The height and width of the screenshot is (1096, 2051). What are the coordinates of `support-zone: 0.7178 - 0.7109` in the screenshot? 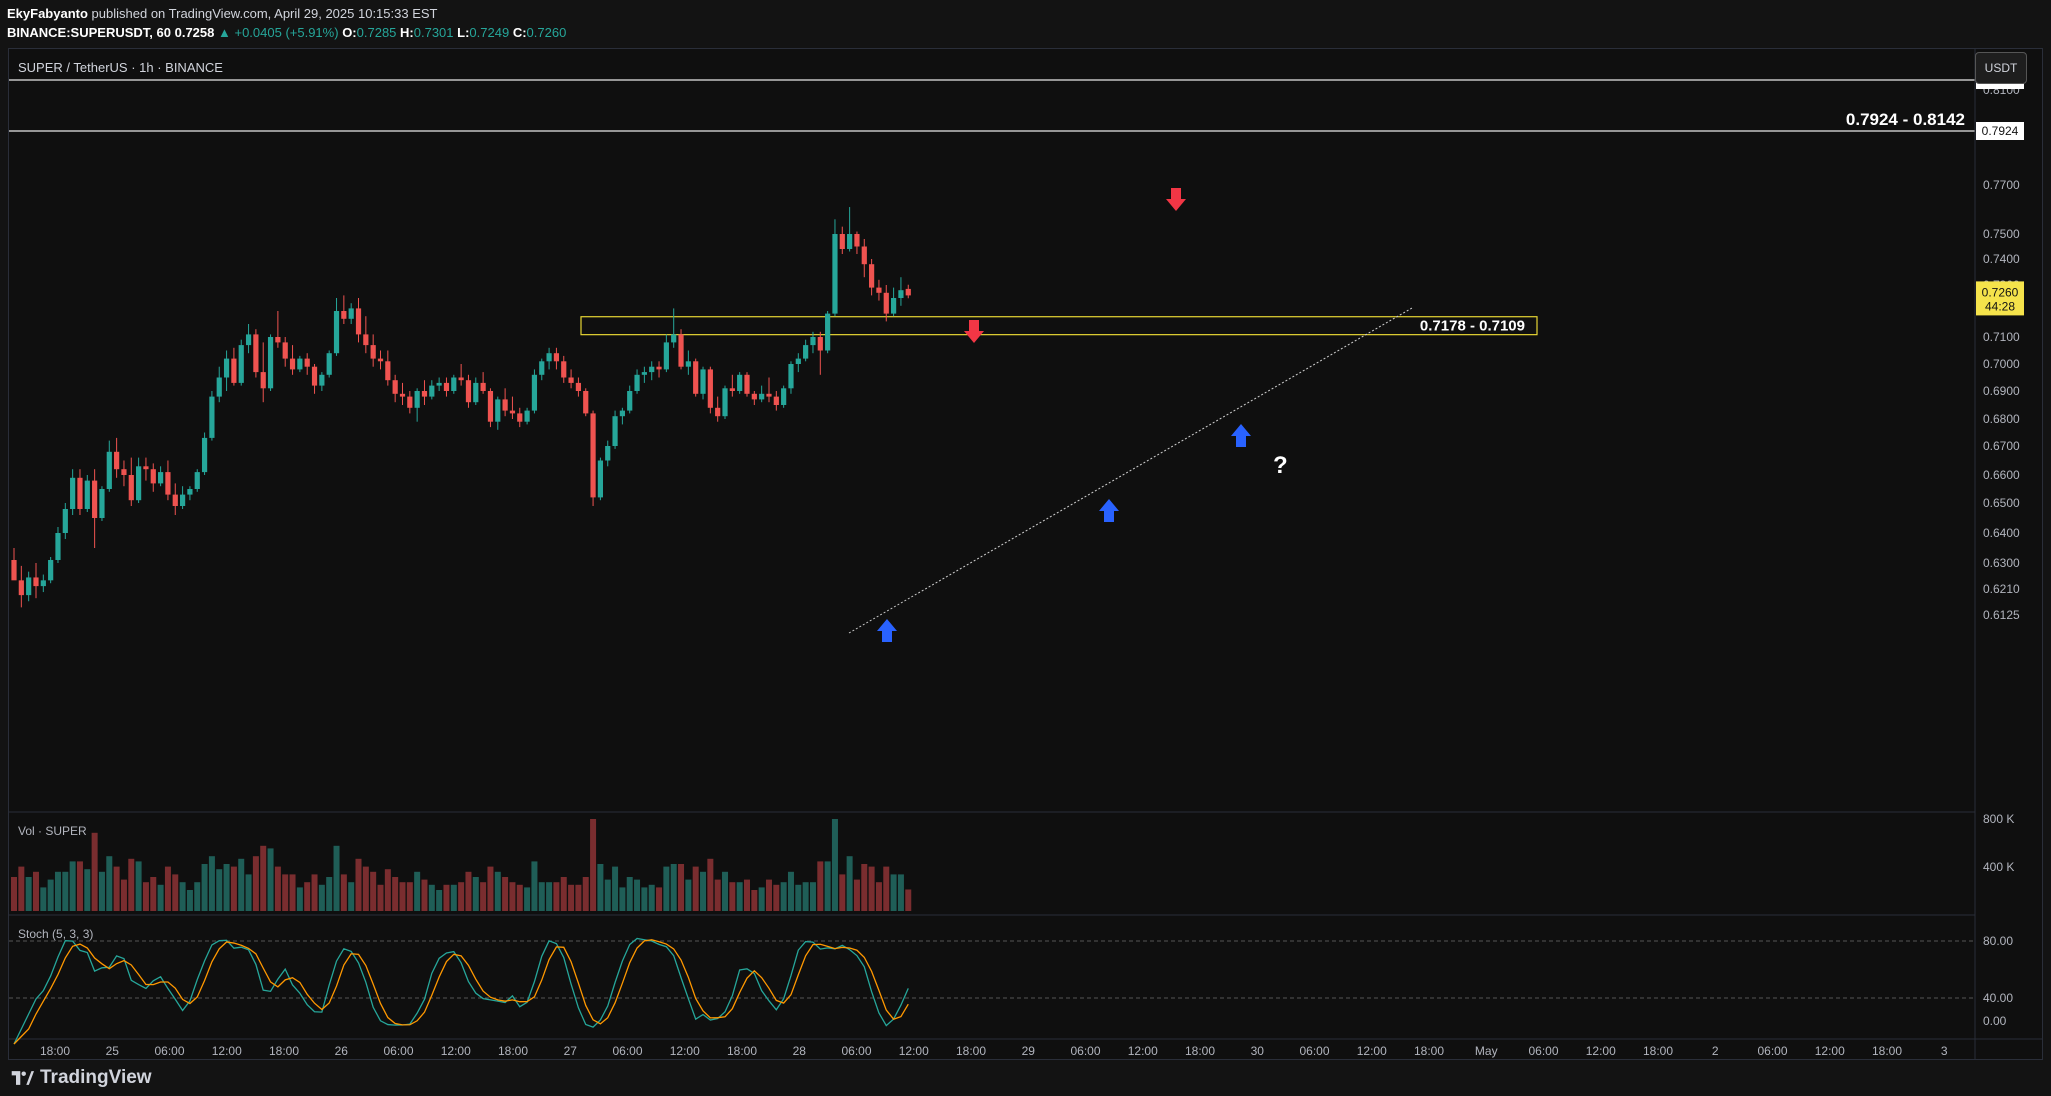 It's located at (1059, 326).